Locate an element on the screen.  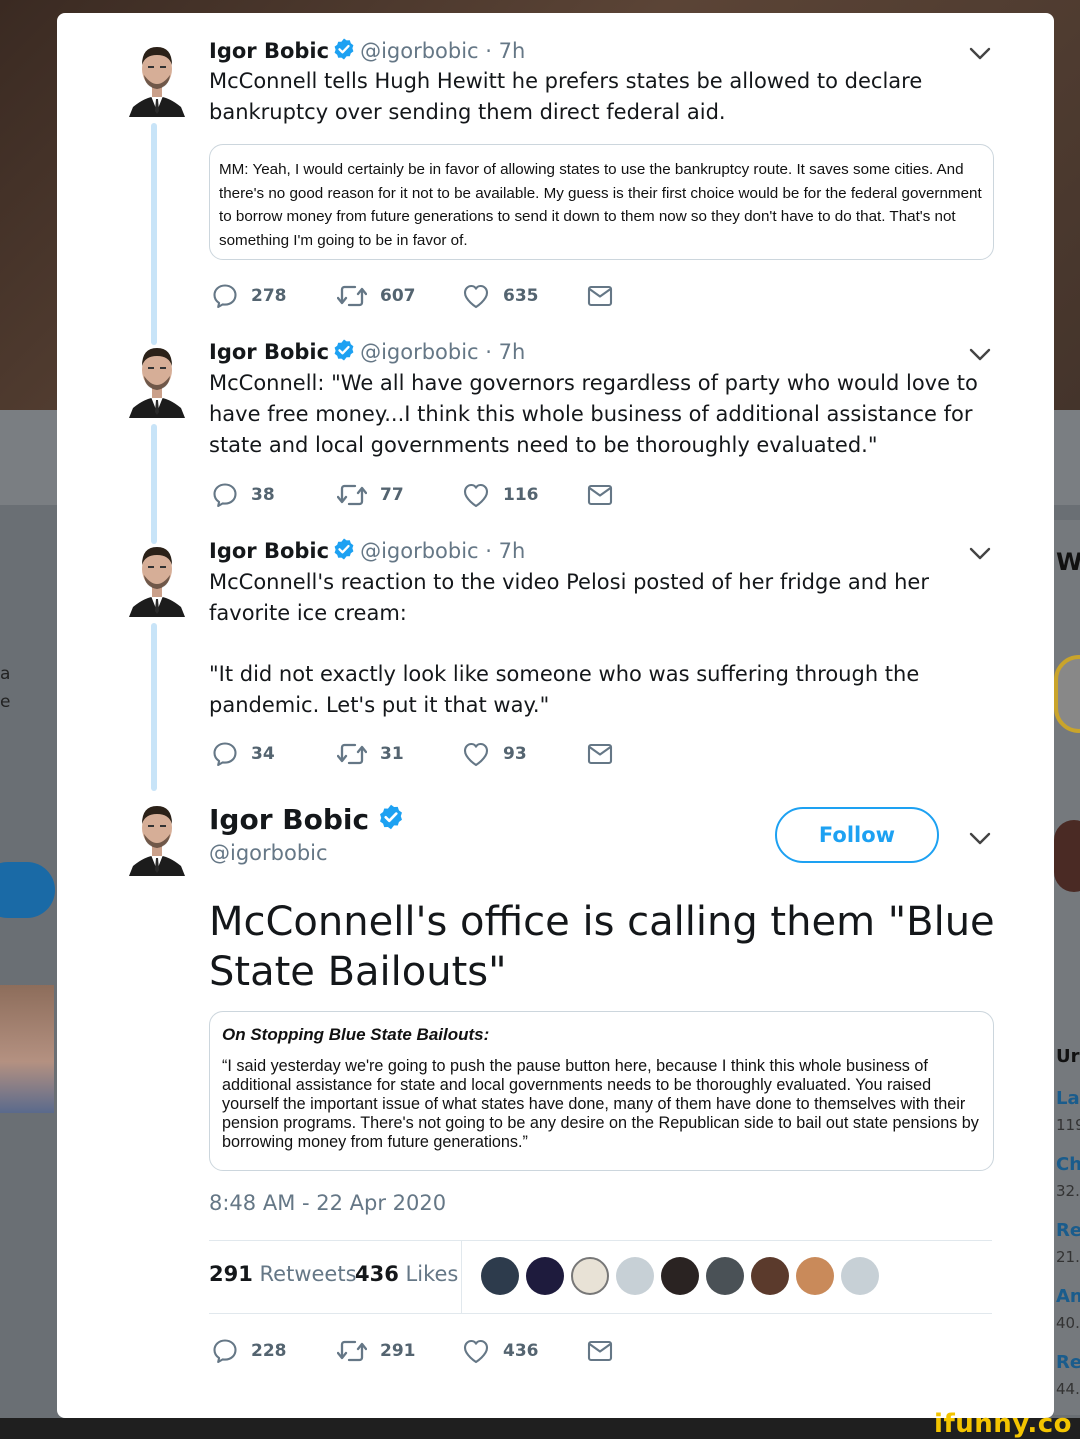
background-photo is located at coordinates (27, 1049).